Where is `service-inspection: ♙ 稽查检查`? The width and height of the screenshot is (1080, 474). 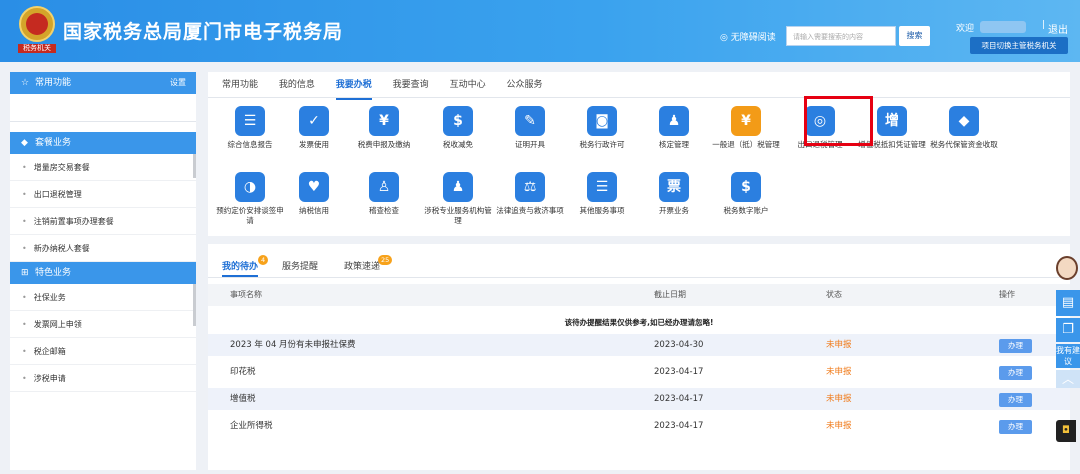 service-inspection: ♙ 稽查检查 is located at coordinates (384, 194).